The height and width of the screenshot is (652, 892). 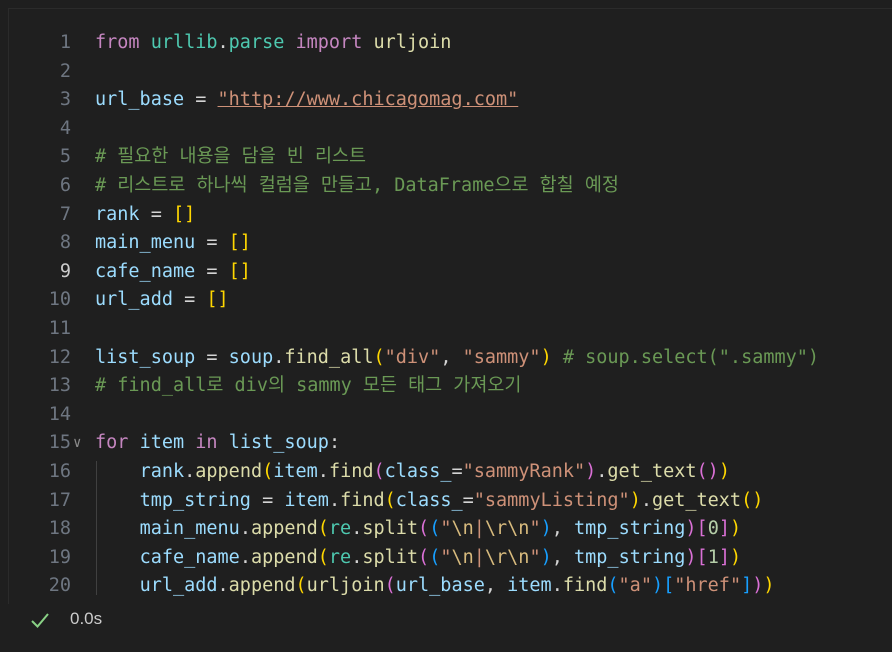 I want to click on code-text: from urllib.parse import urljoin, so click(x=273, y=43).